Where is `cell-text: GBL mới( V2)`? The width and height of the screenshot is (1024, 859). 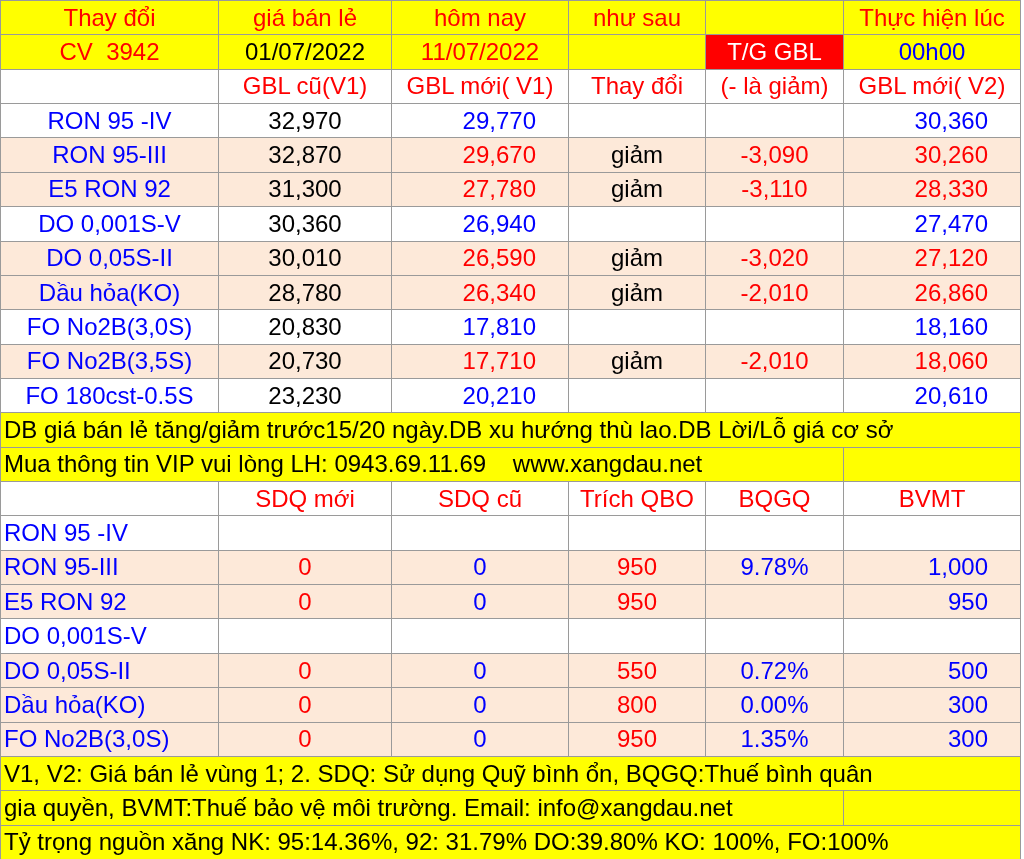 cell-text: GBL mới( V2) is located at coordinates (932, 86).